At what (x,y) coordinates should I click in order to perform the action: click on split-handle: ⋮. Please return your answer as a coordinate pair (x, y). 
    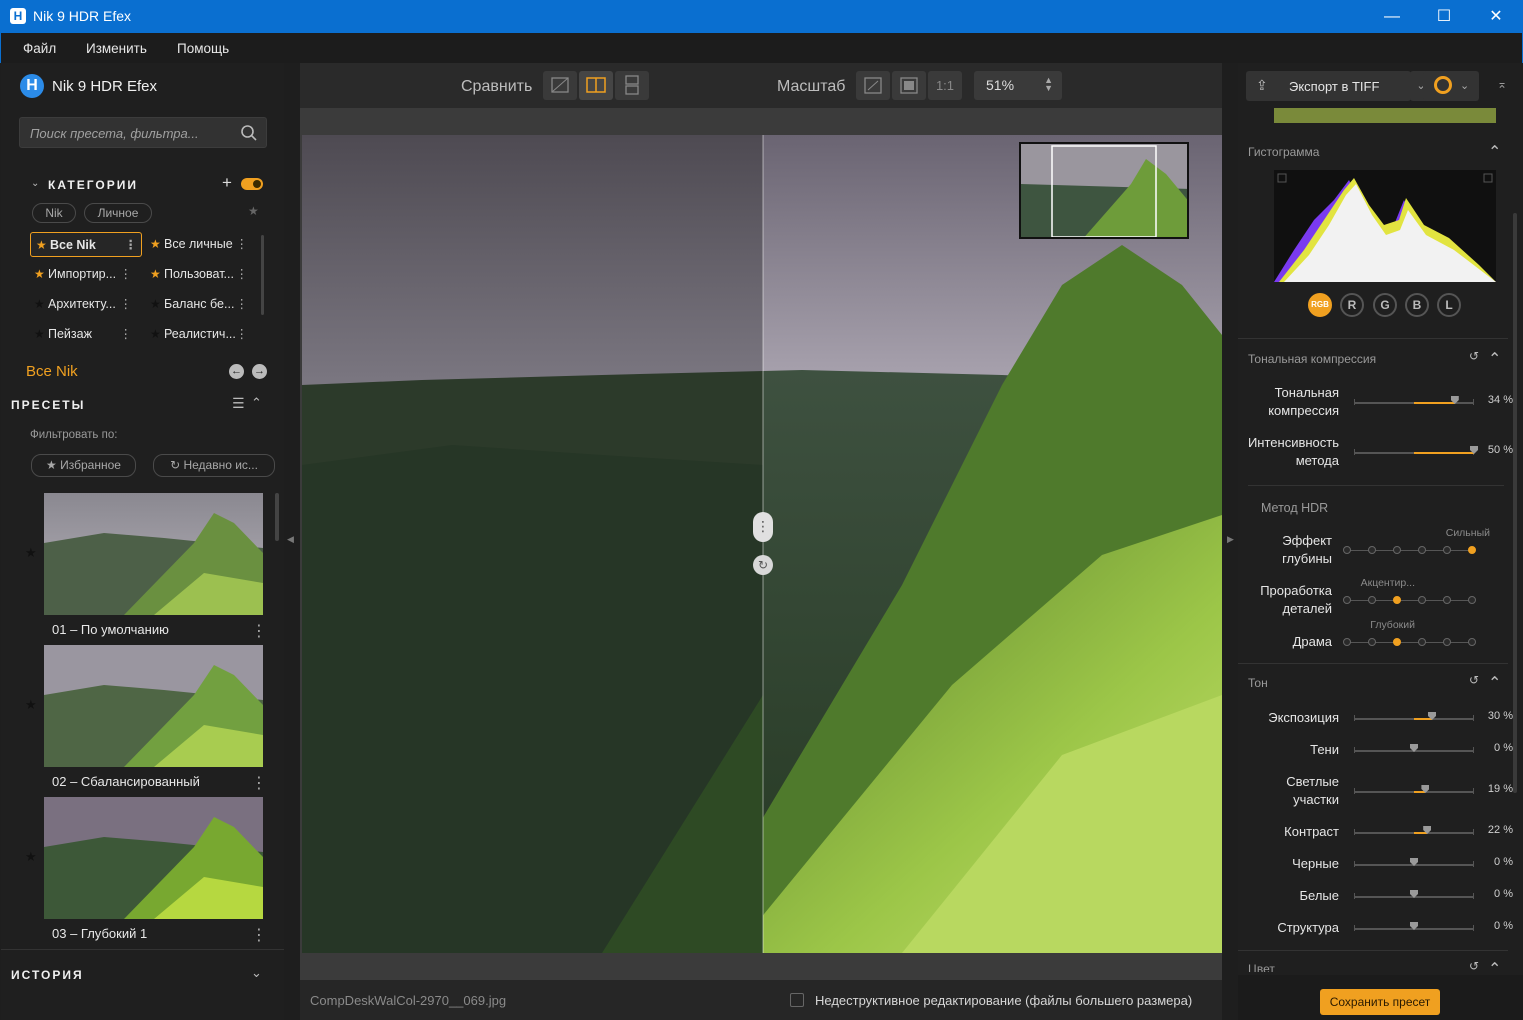
    Looking at the image, I should click on (763, 527).